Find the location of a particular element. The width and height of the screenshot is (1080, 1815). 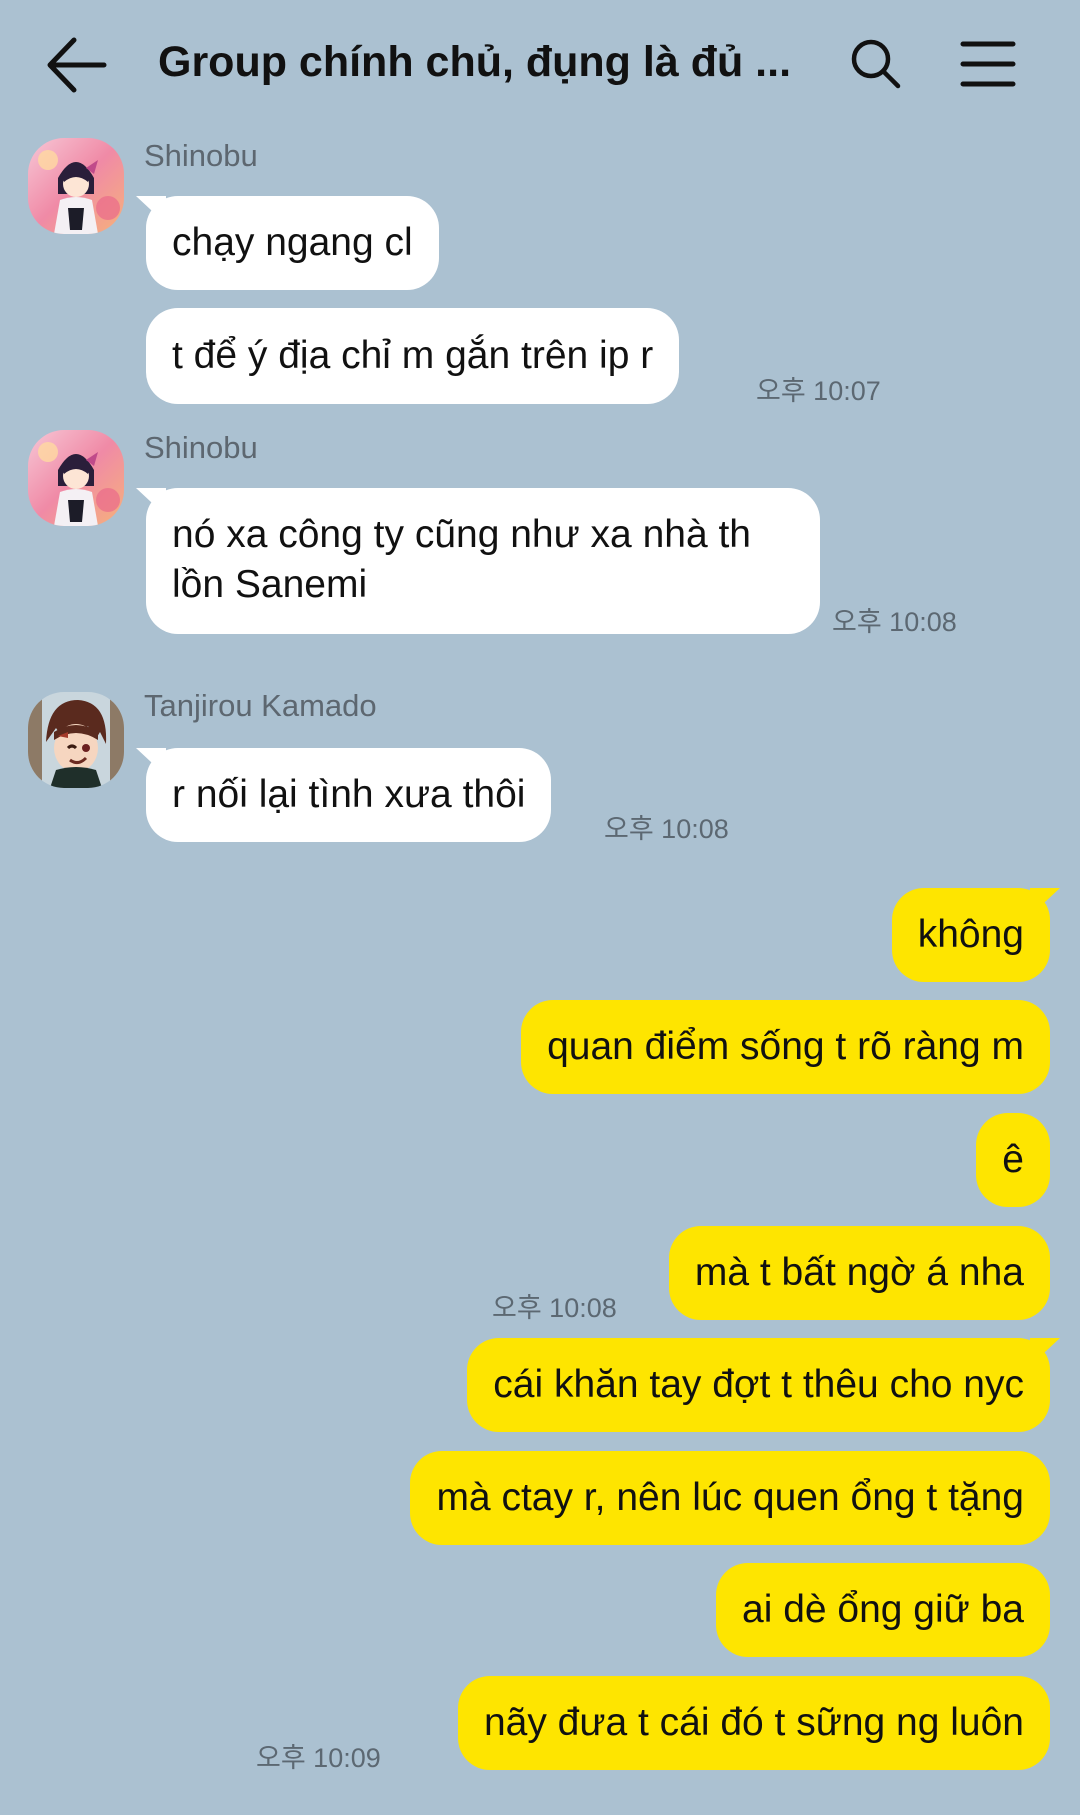

my-message-bubble: nãy đưa t cái đó t sững ng luôn is located at coordinates (753, 1723).